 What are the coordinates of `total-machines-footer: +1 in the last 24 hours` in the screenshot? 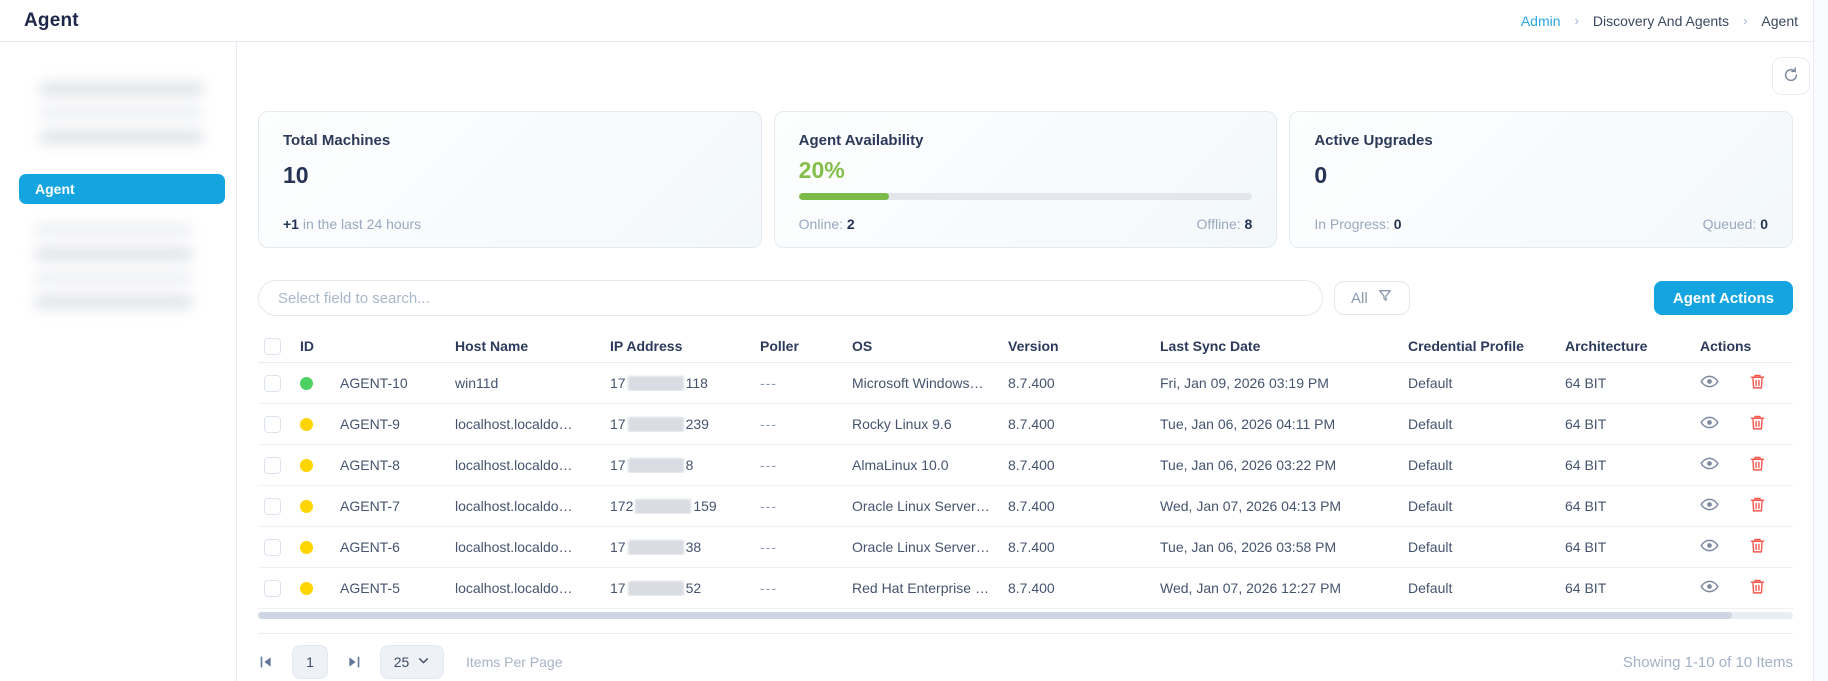 It's located at (510, 224).